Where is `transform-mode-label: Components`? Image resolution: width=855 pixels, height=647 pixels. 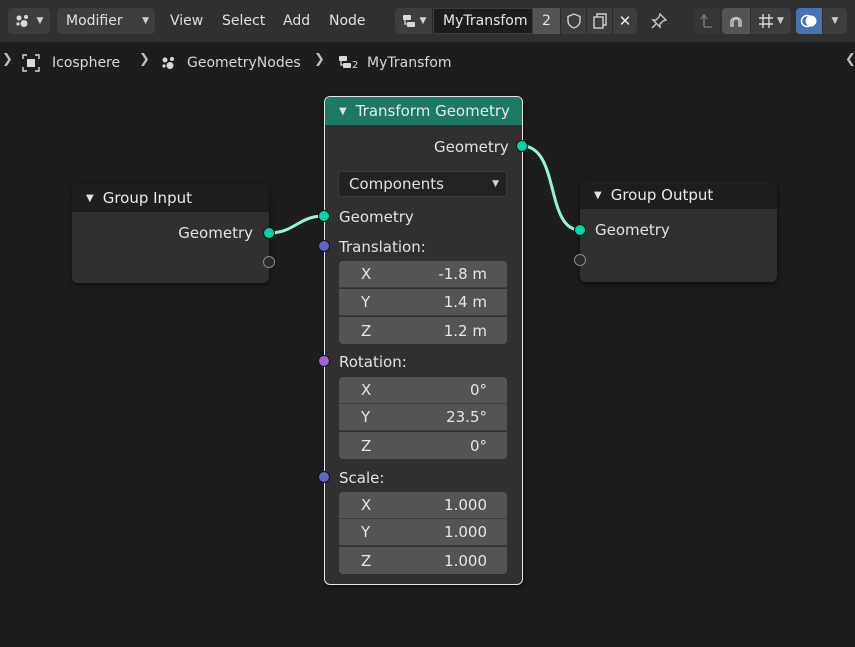
transform-mode-label: Components is located at coordinates (396, 184).